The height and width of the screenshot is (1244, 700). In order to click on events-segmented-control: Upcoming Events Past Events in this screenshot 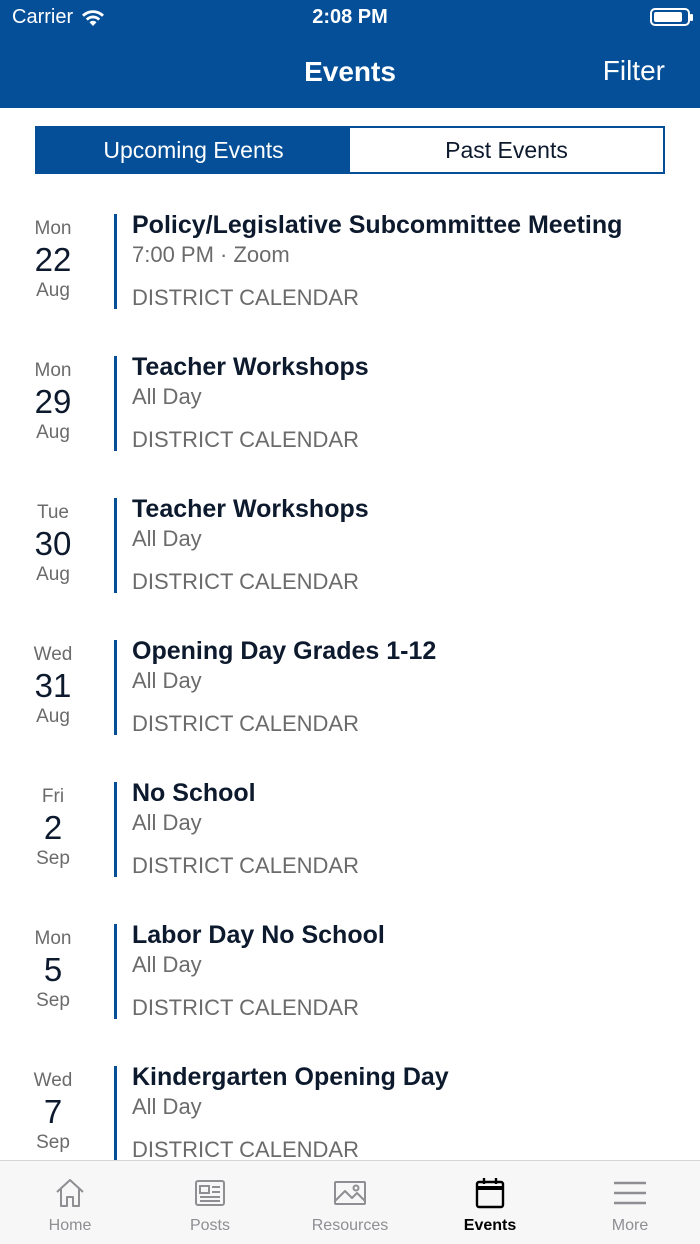, I will do `click(350, 150)`.